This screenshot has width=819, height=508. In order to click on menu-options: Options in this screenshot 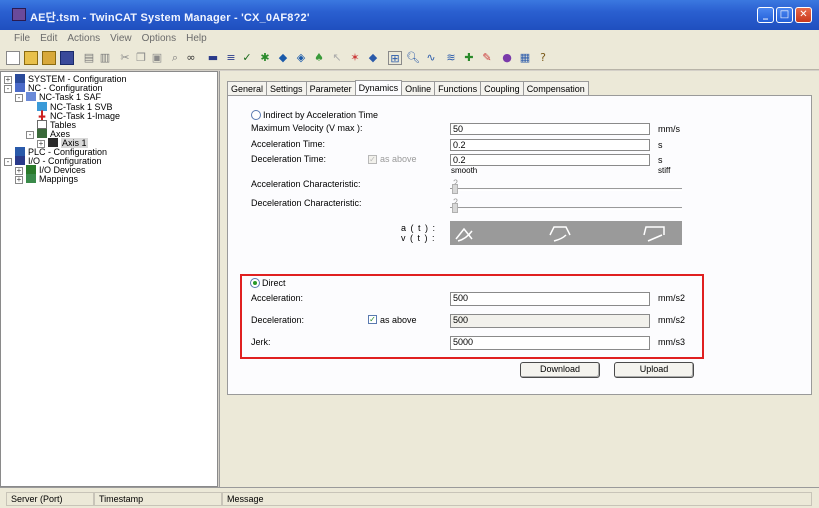, I will do `click(159, 37)`.